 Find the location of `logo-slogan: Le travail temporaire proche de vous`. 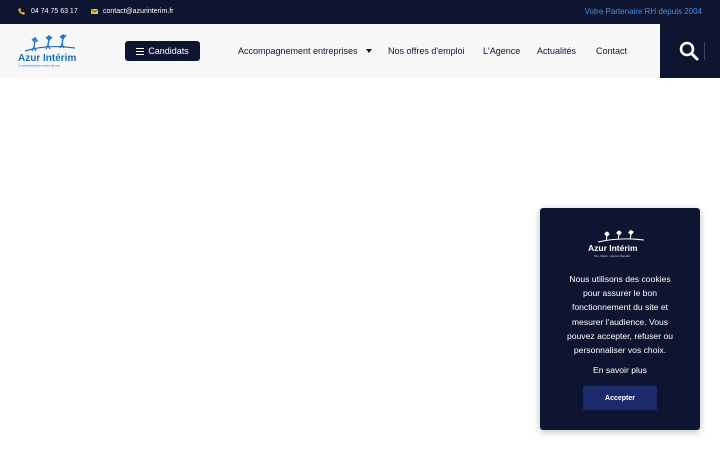

logo-slogan: Le travail temporaire proche de vous is located at coordinates (39, 66).